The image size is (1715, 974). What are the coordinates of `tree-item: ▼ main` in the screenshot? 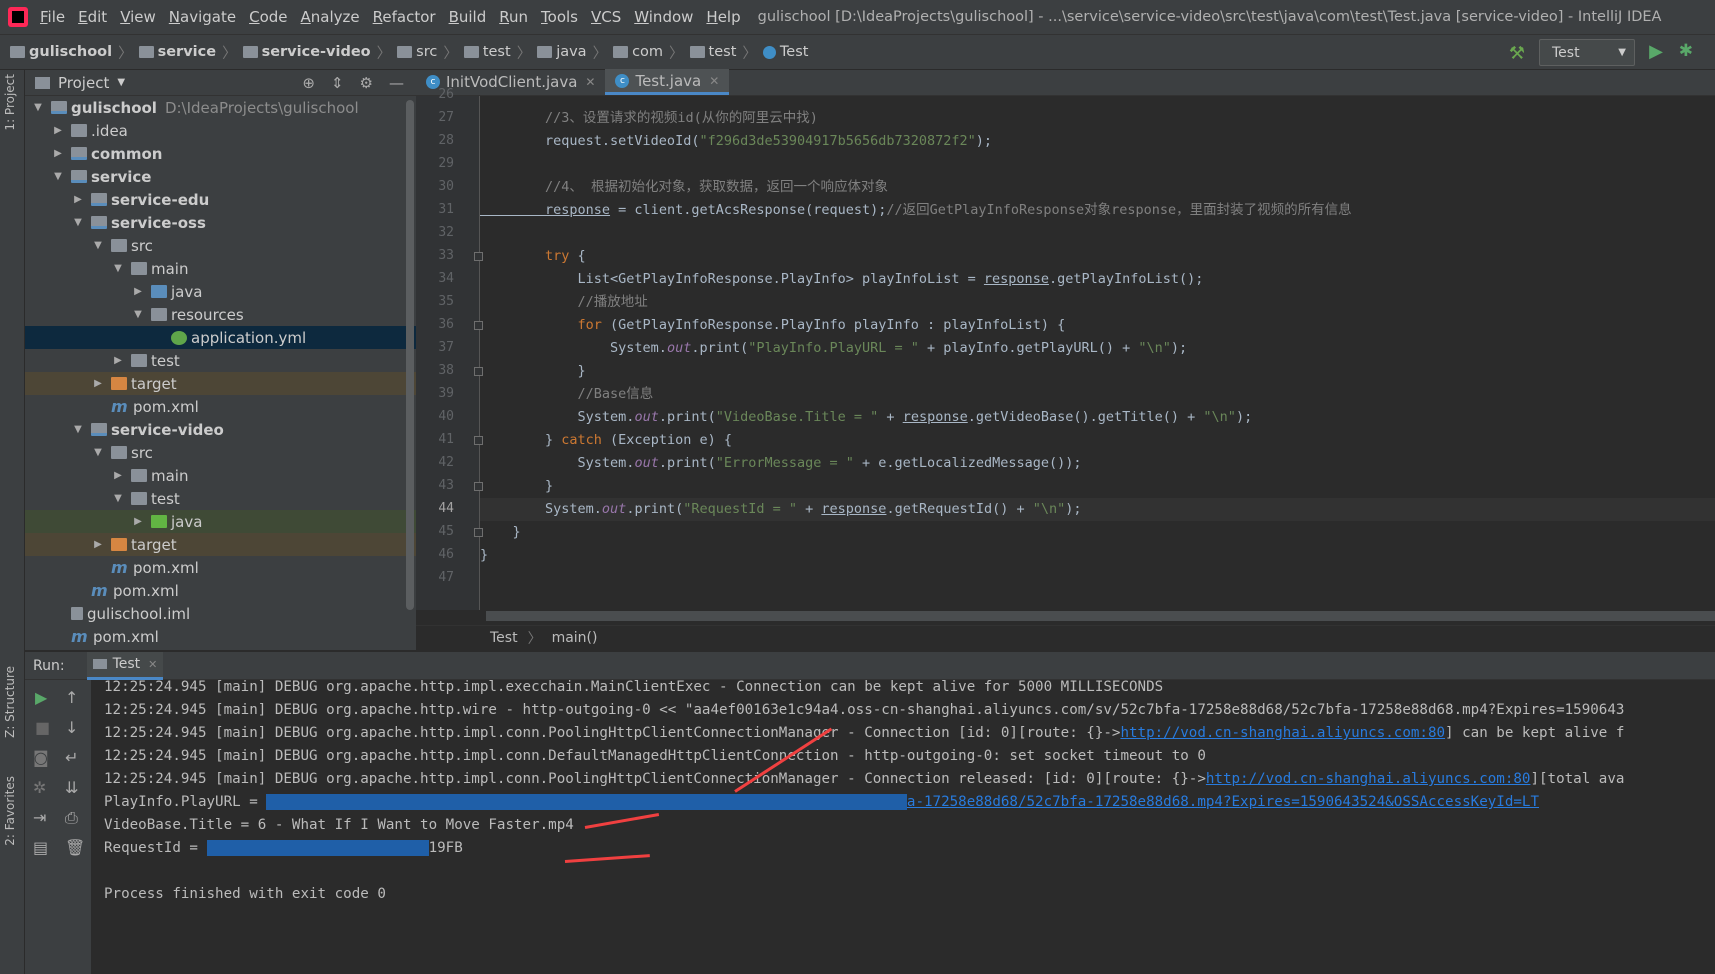 It's located at (220, 268).